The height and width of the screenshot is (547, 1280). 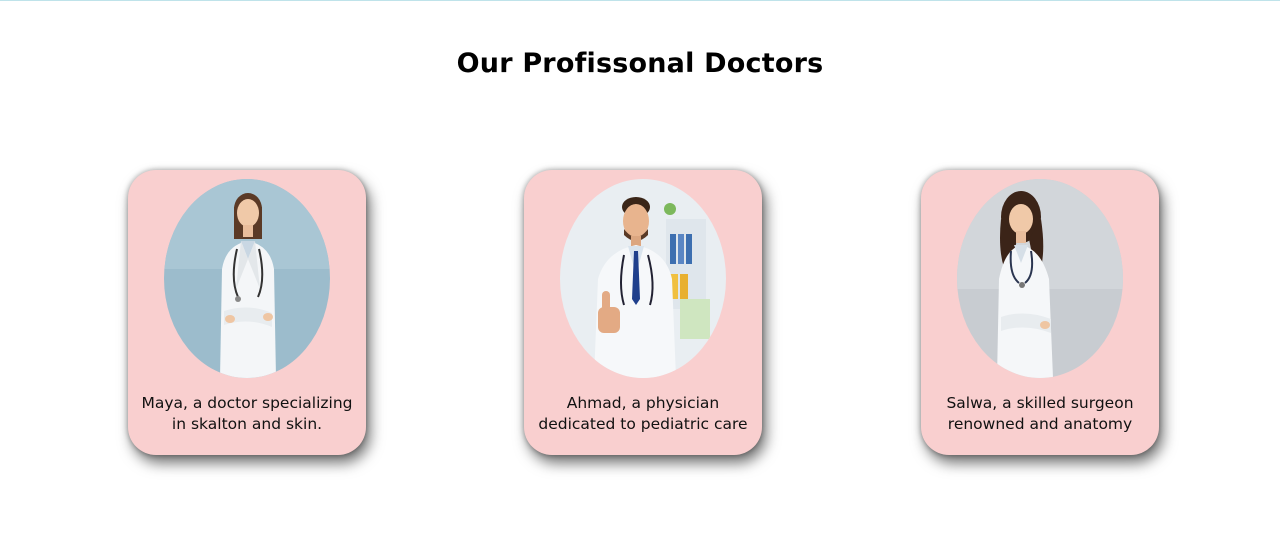 I want to click on male-doctor-thumbs-up-portrait-icon, so click(x=643, y=278).